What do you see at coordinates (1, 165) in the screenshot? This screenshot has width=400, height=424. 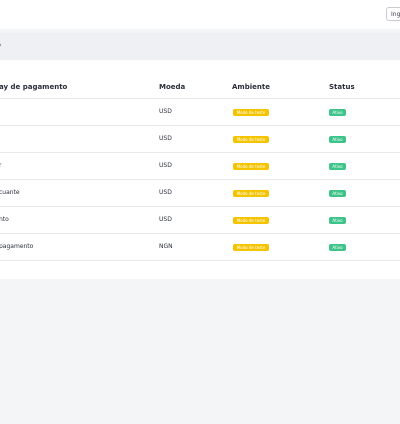 I see `gateway-name: r` at bounding box center [1, 165].